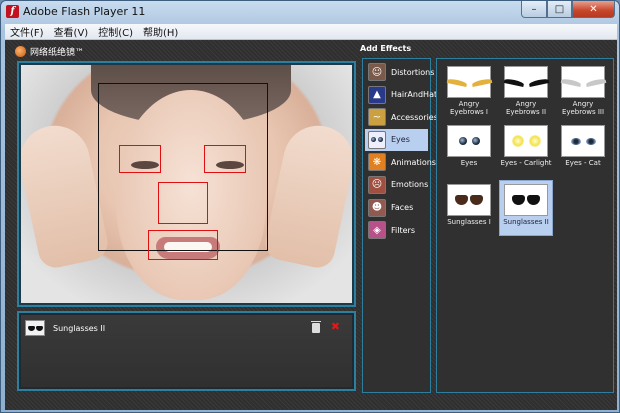 The image size is (620, 413). I want to click on add-effects-title: Add Effects, so click(386, 48).